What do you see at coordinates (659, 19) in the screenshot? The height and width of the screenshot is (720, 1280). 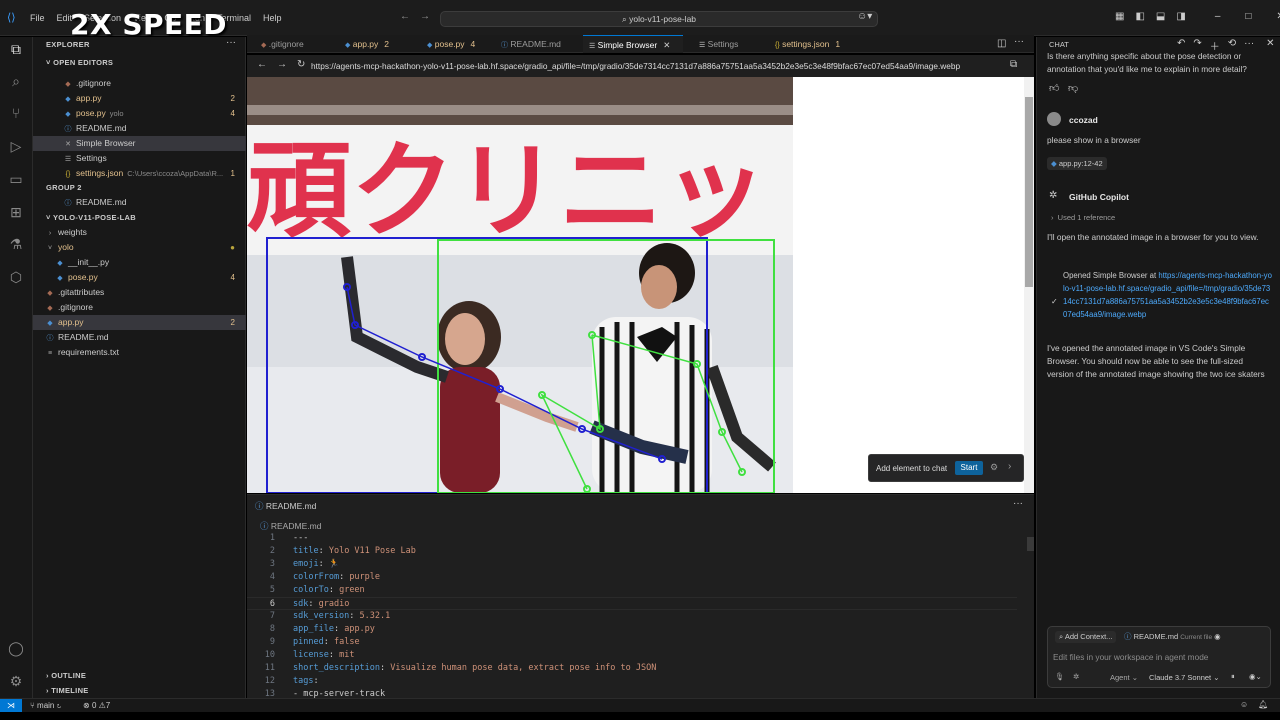 I see `command-center: ⌕ yolo-v11-pose-lab` at bounding box center [659, 19].